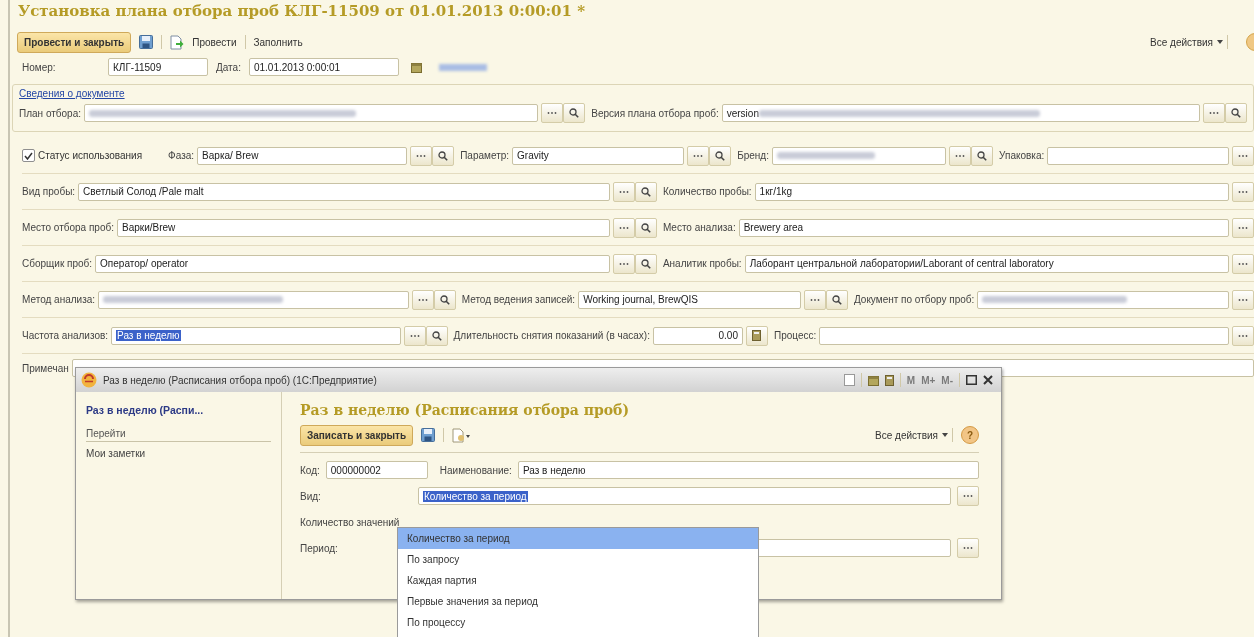 This screenshot has height=637, width=1254. Describe the element at coordinates (578, 580) in the screenshot. I see `dropdown-option: Каждая партия` at that location.